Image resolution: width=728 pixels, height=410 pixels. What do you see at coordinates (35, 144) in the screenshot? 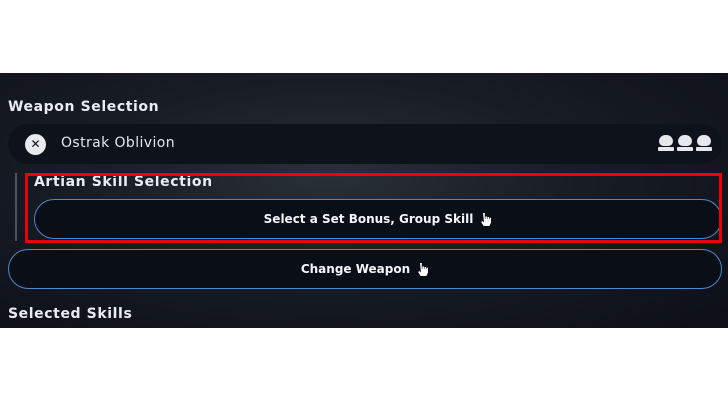
I see `close-icon: ✕` at bounding box center [35, 144].